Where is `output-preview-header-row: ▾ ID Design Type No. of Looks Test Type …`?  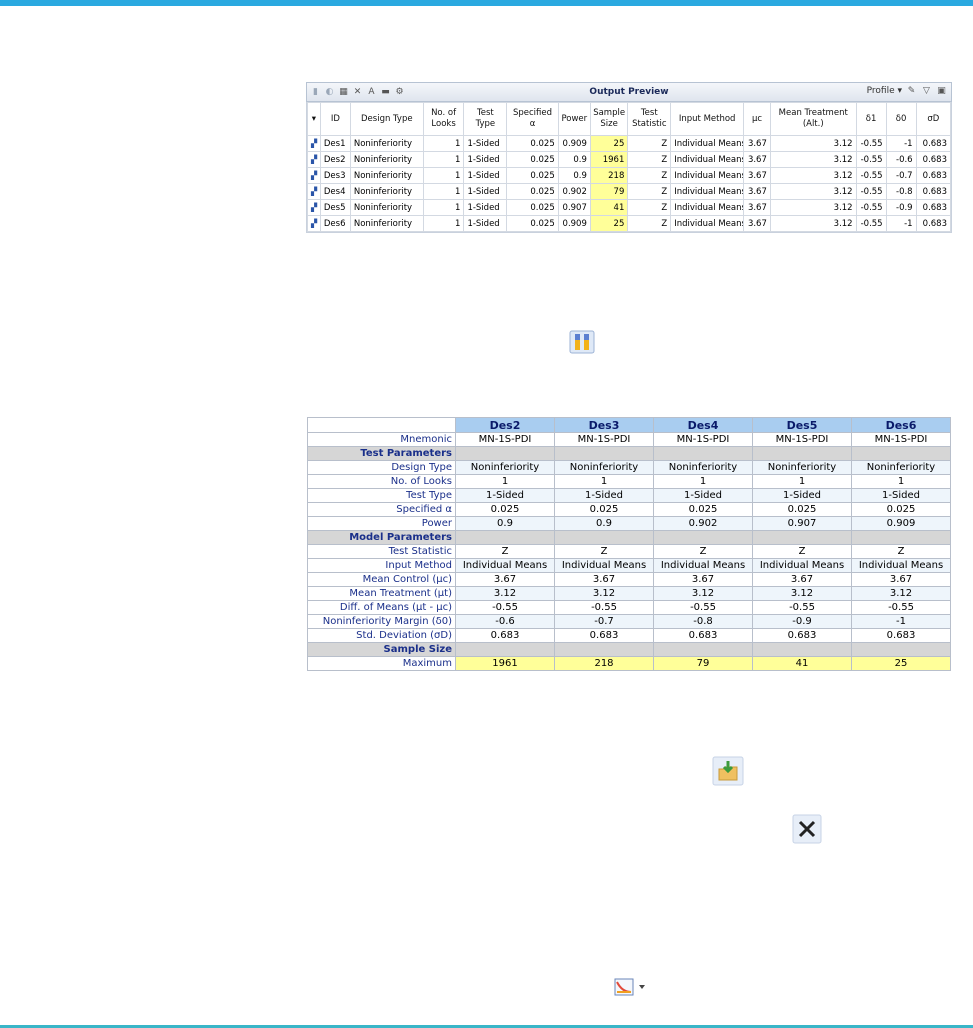
output-preview-header-row: ▾ ID Design Type No. of Looks Test Type … is located at coordinates (629, 119).